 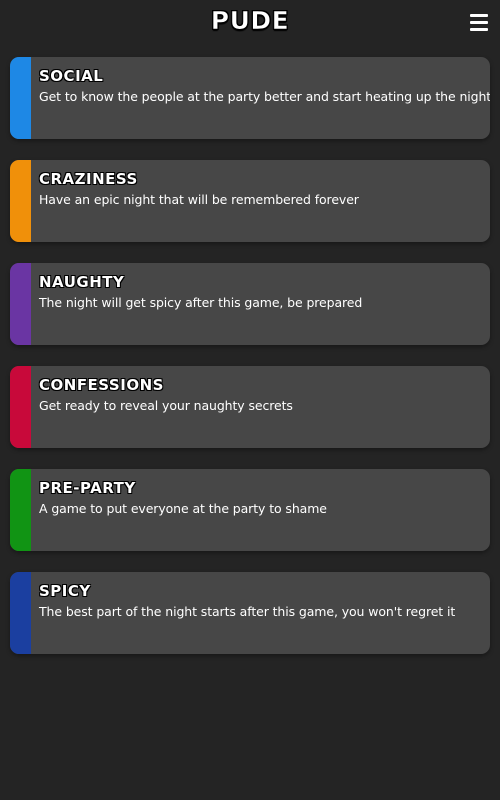 I want to click on category-title: SPICY, so click(x=65, y=591).